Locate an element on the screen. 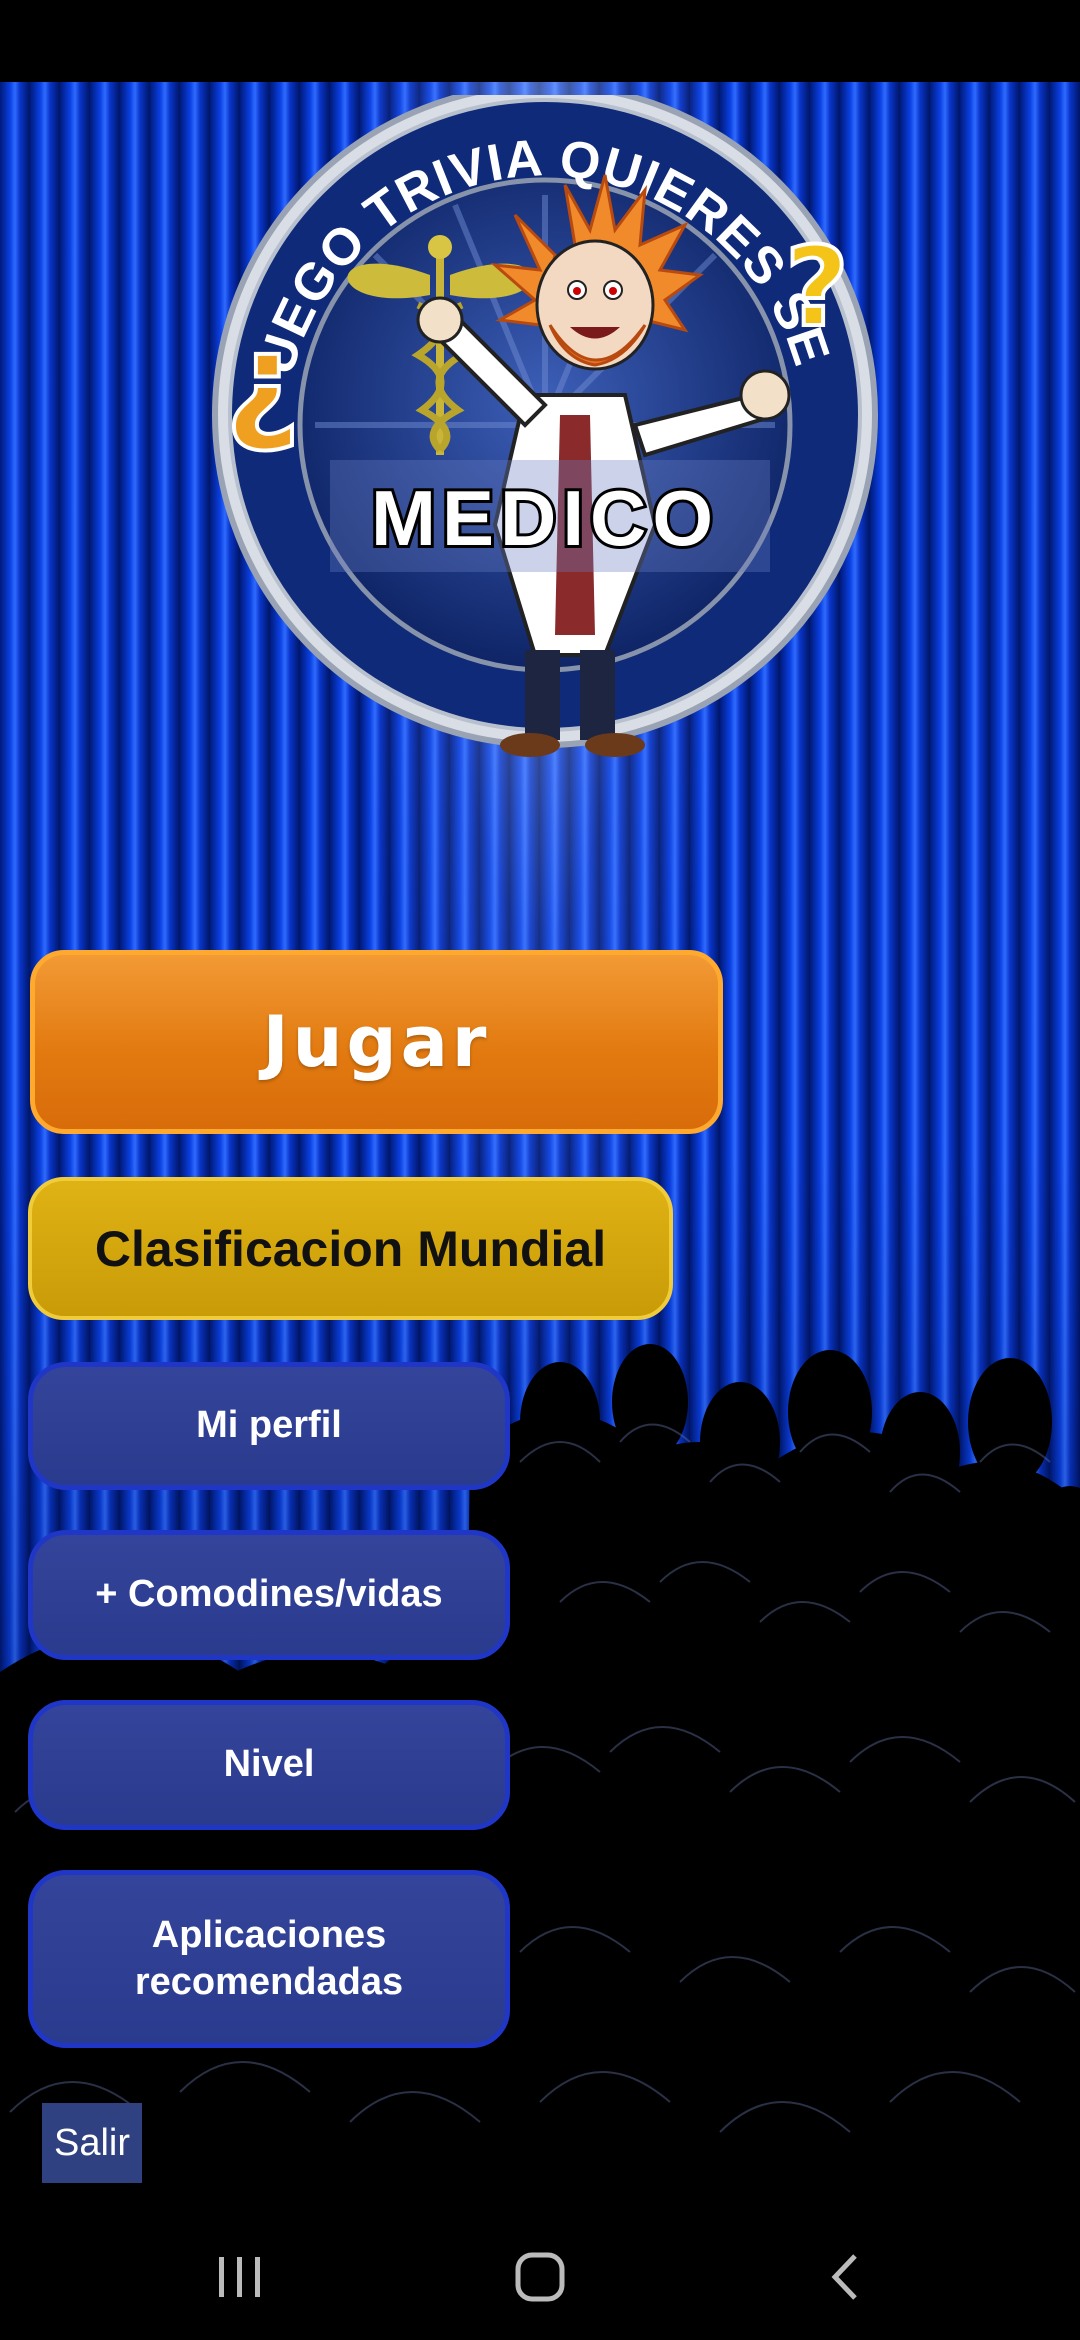  my-profile-button: Mi perfil is located at coordinates (269, 1426).